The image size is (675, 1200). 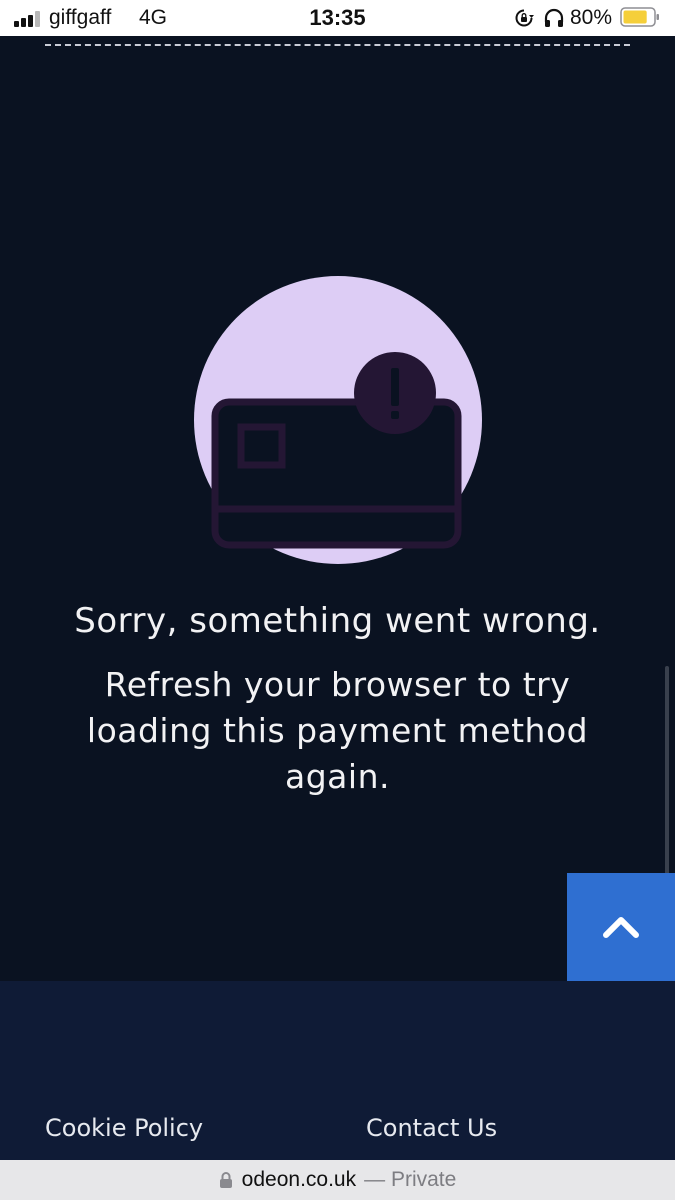 I want to click on back-to-top-button, so click(x=621, y=927).